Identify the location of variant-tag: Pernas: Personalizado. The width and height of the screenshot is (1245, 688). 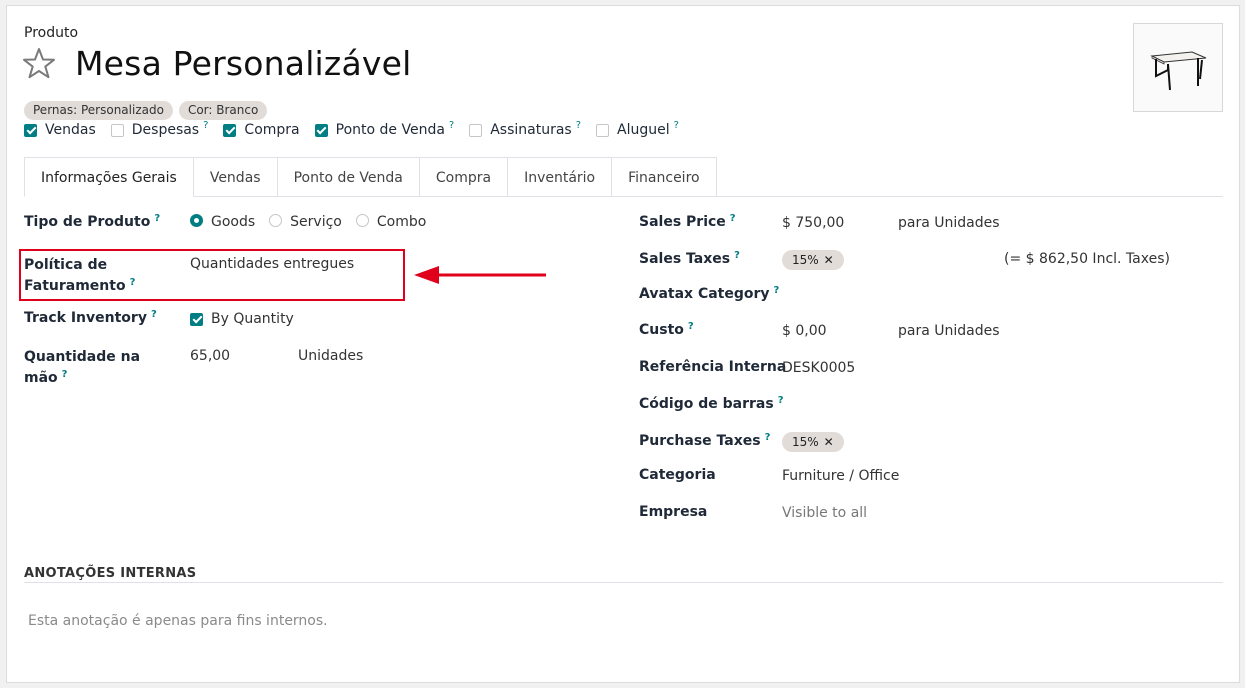
(98, 110).